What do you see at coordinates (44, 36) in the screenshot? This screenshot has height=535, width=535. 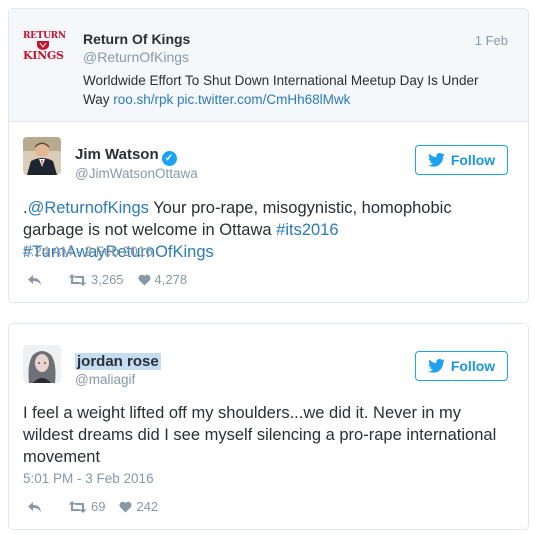 I see `logo-top-text: RETURN` at bounding box center [44, 36].